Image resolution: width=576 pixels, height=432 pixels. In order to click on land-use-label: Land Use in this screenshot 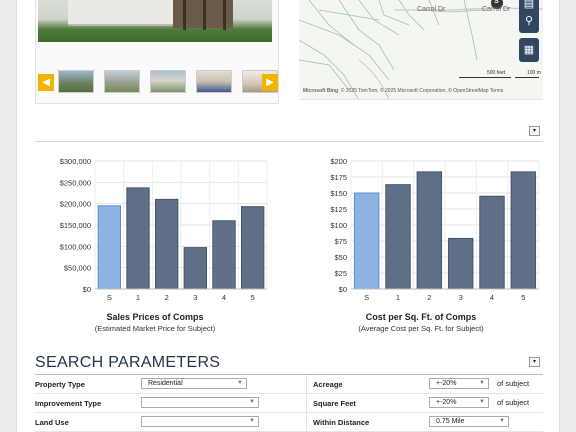, I will do `click(52, 422)`.